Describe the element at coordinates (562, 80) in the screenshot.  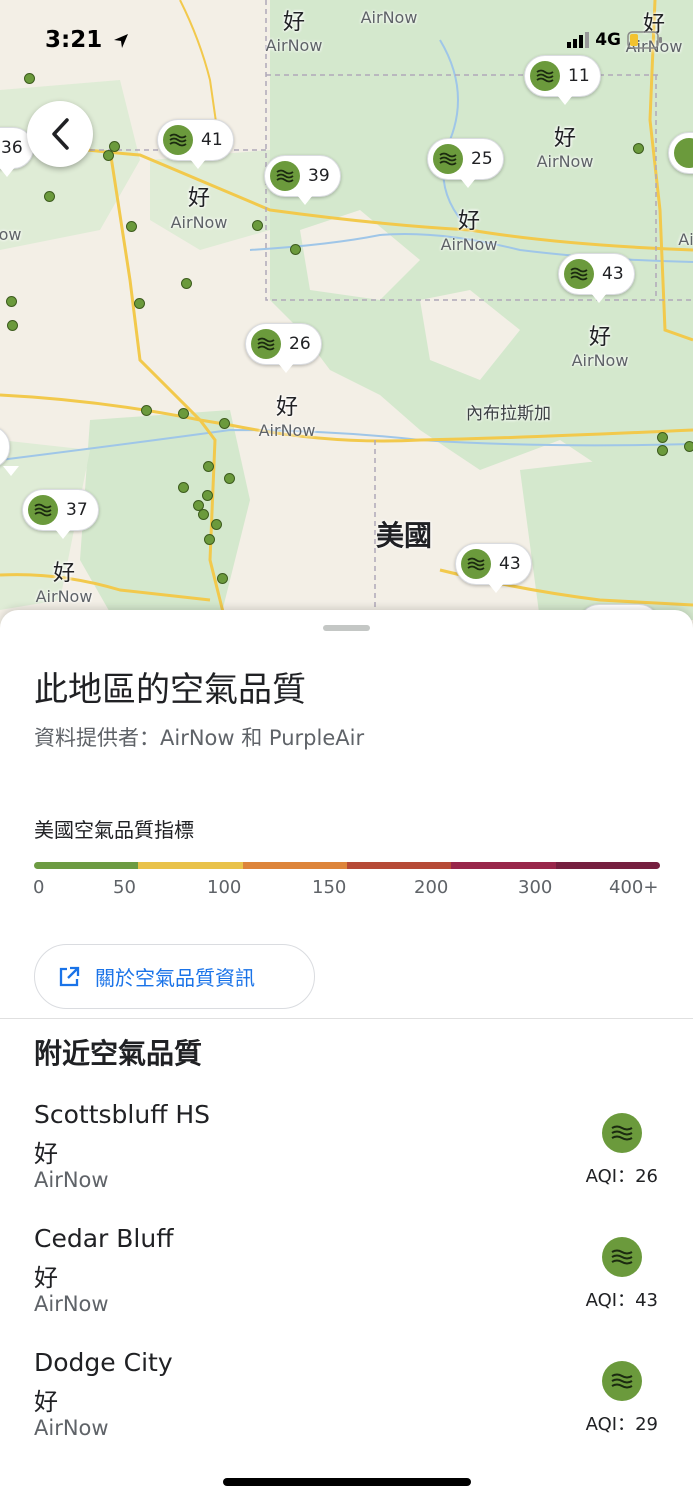
I see `aqi-marker: 11` at that location.